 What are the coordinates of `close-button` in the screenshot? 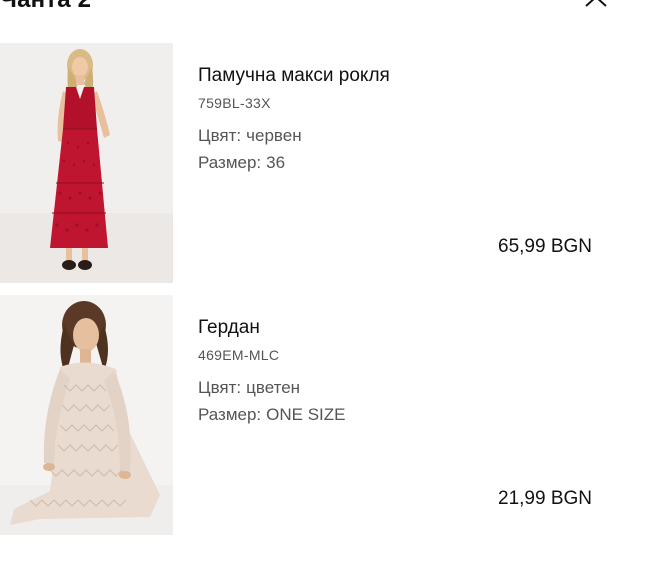 It's located at (597, 5).